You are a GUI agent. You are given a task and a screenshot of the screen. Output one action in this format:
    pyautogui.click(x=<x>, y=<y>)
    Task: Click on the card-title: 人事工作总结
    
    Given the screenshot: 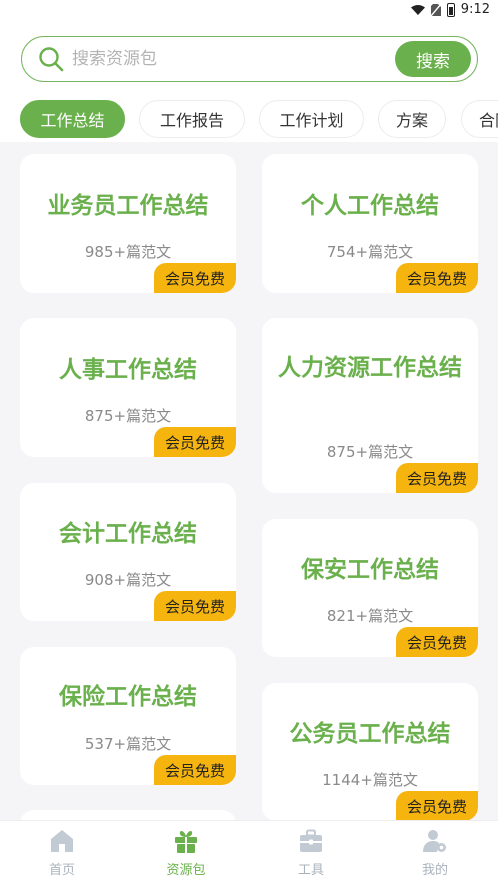 What is the action you would take?
    pyautogui.click(x=128, y=370)
    